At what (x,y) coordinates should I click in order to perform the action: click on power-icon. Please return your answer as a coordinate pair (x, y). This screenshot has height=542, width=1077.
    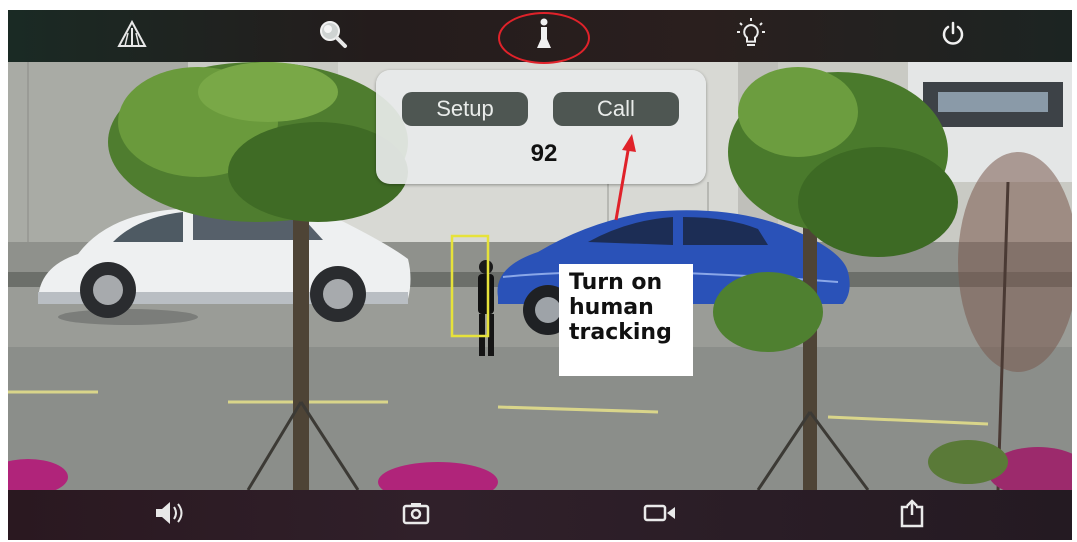
    Looking at the image, I should click on (953, 36).